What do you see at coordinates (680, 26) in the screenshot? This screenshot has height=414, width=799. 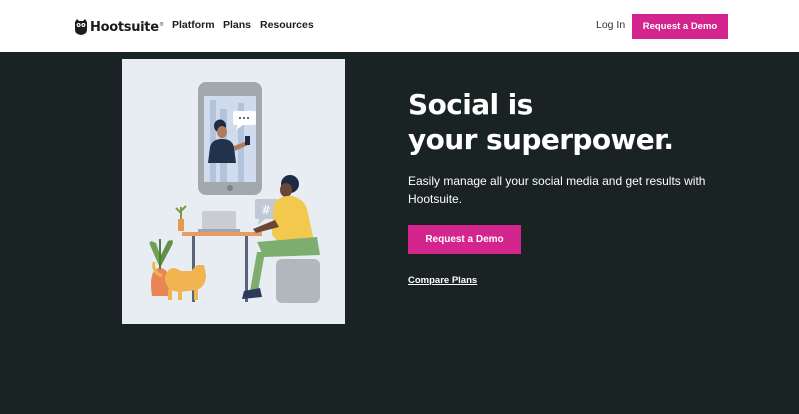 I see `nav-request-demo-button: Request a Demo` at bounding box center [680, 26].